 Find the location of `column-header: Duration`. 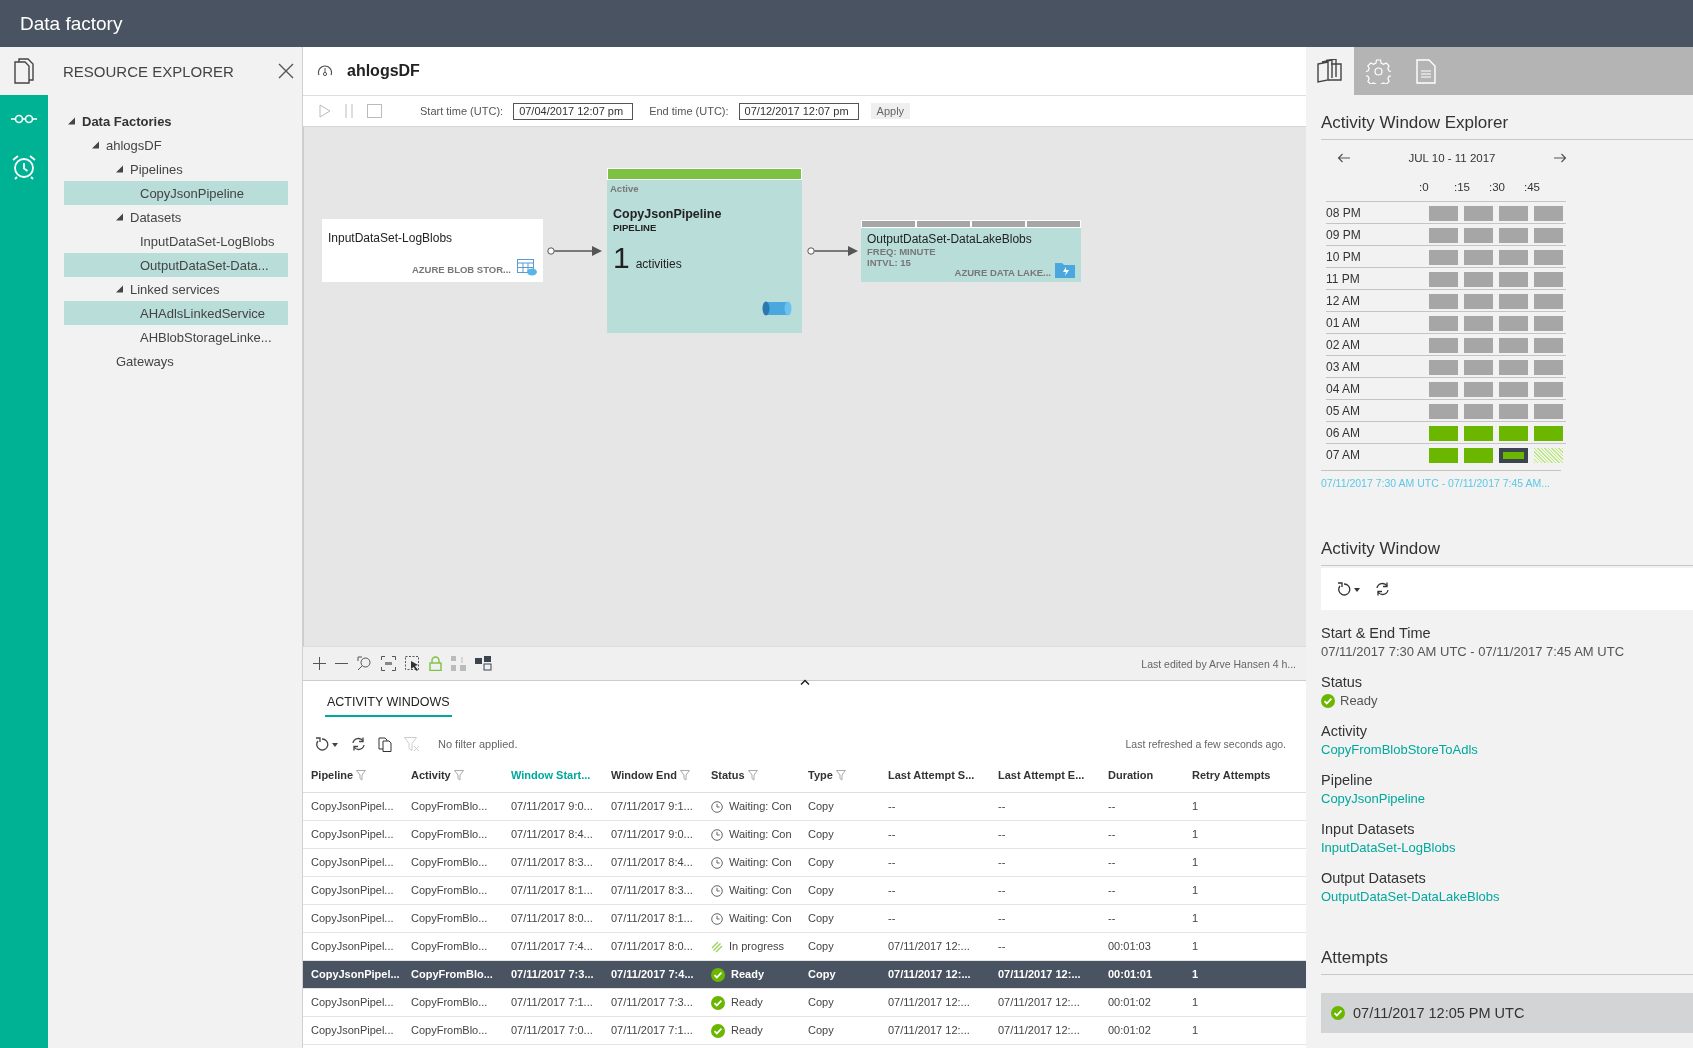

column-header: Duration is located at coordinates (1142, 776).